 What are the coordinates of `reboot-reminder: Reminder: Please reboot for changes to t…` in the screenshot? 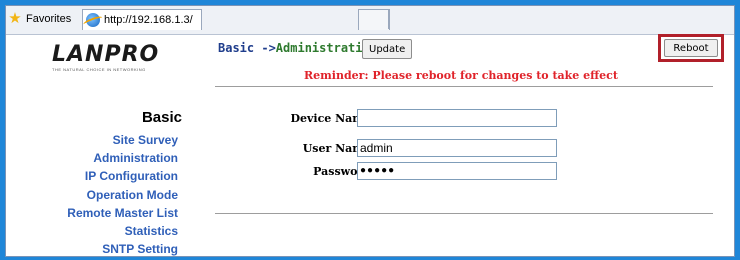 It's located at (461, 75).